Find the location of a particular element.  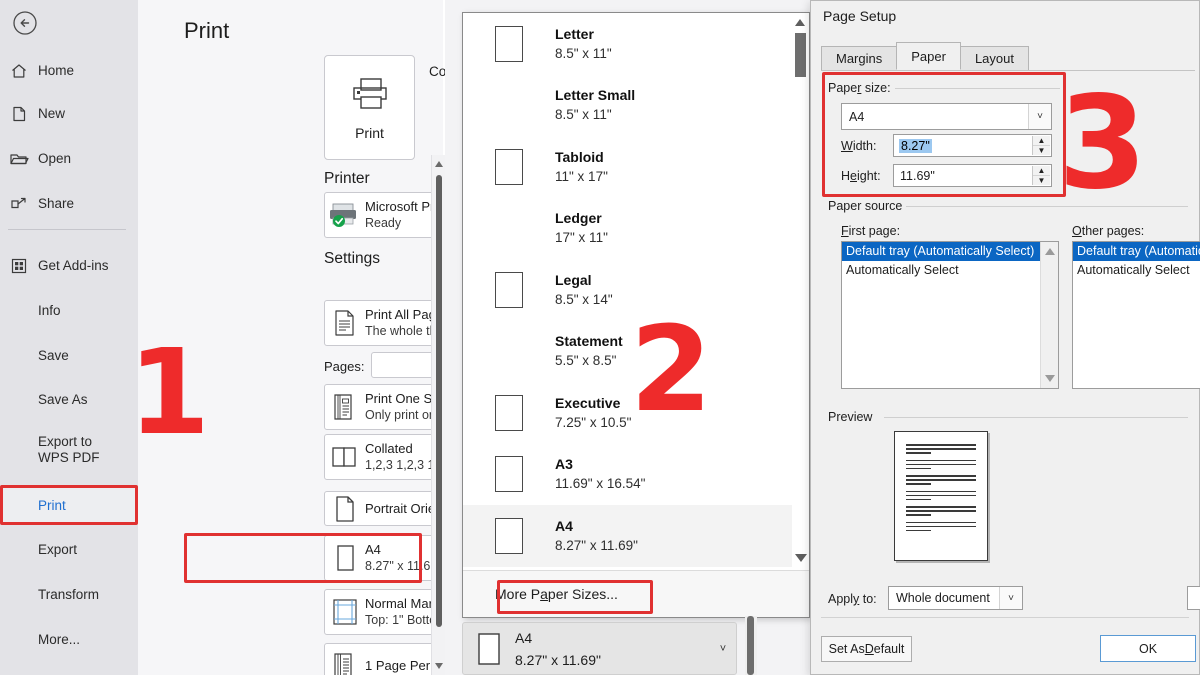

home-icon is located at coordinates (19, 71).